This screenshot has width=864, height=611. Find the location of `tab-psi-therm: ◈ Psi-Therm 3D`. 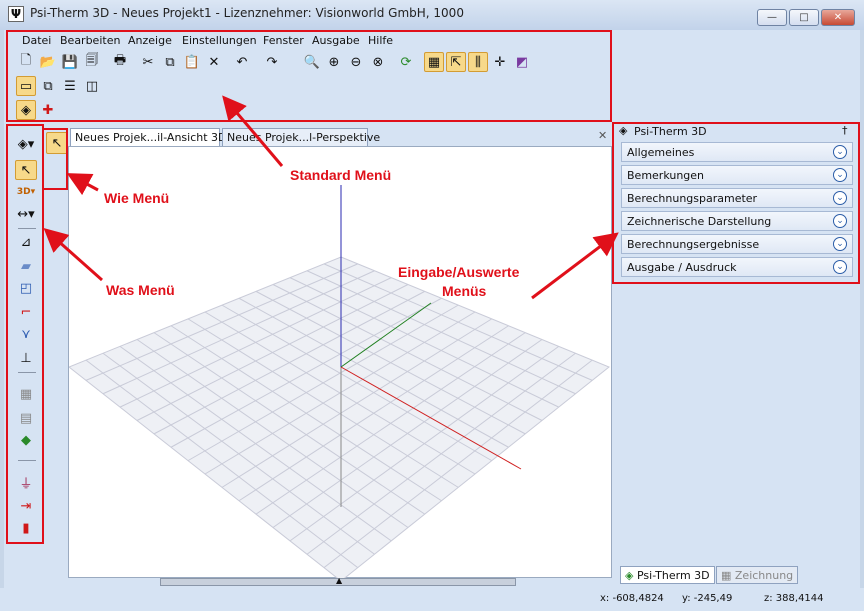

tab-psi-therm: ◈ Psi-Therm 3D is located at coordinates (667, 575).